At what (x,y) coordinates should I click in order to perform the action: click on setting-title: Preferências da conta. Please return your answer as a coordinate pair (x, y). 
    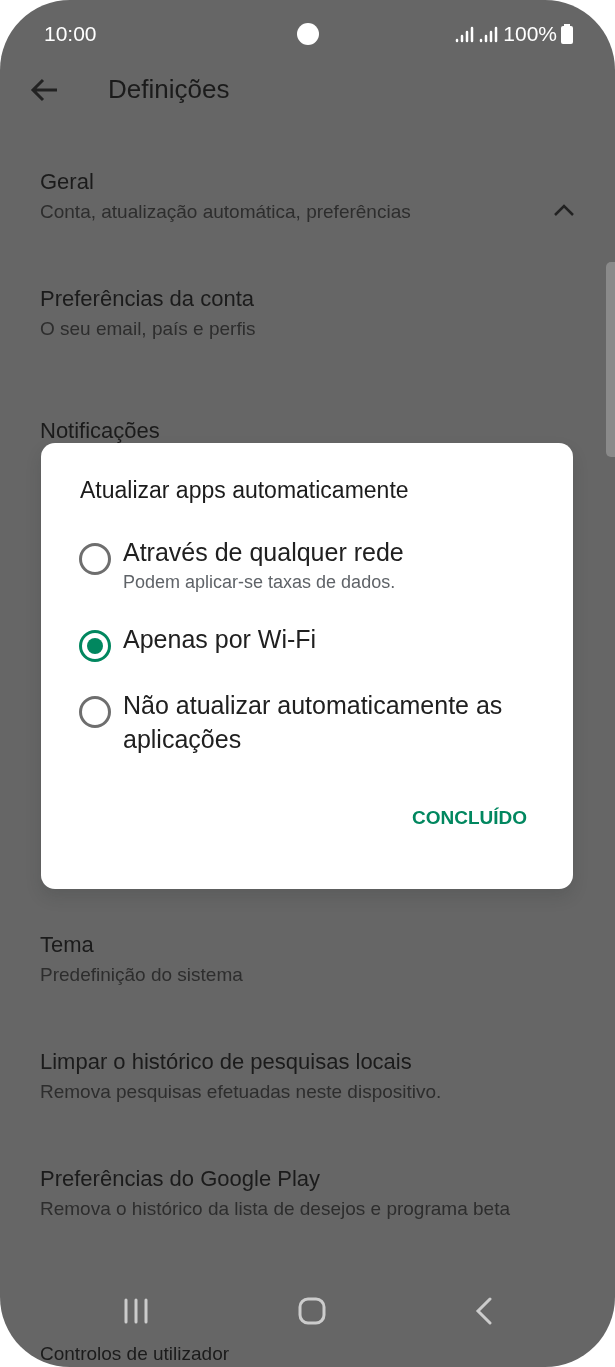
    Looking at the image, I should click on (148, 298).